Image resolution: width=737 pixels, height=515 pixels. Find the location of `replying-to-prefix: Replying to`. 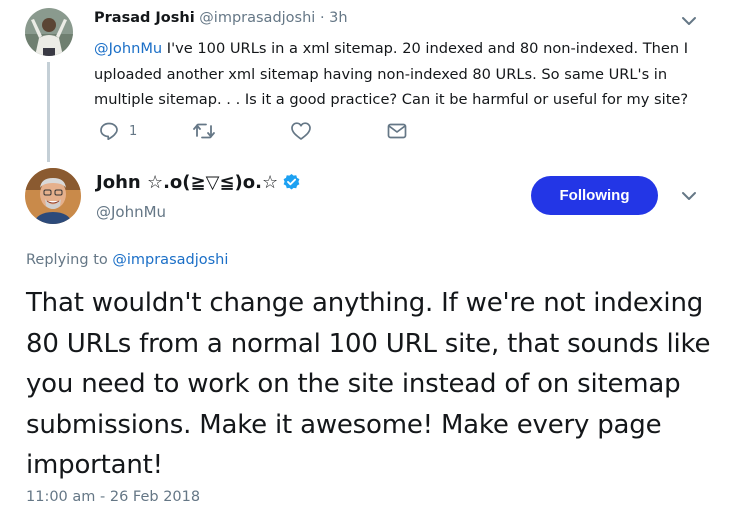

replying-to-prefix: Replying to is located at coordinates (69, 260).